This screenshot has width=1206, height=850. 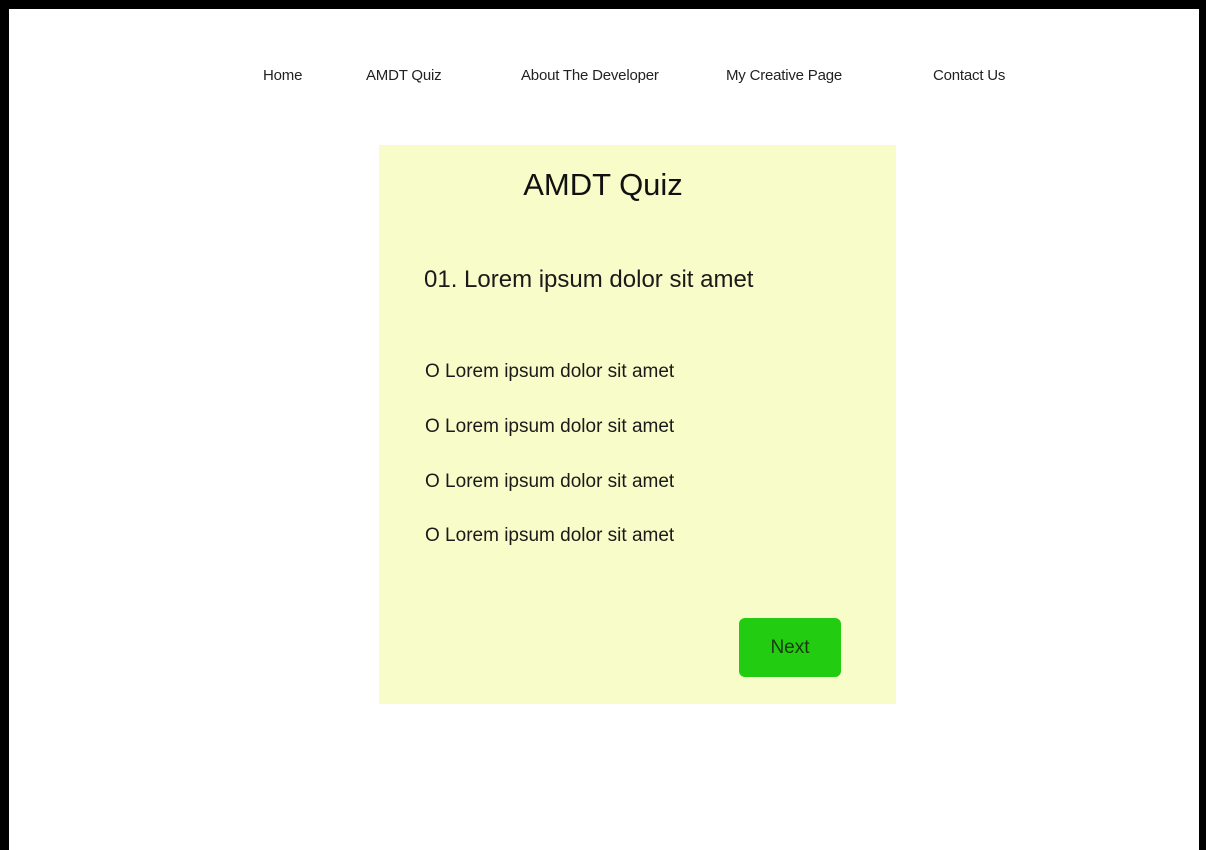 What do you see at coordinates (549, 482) in the screenshot?
I see `answer-option-3: O Lorem ipsum dolor sit amet` at bounding box center [549, 482].